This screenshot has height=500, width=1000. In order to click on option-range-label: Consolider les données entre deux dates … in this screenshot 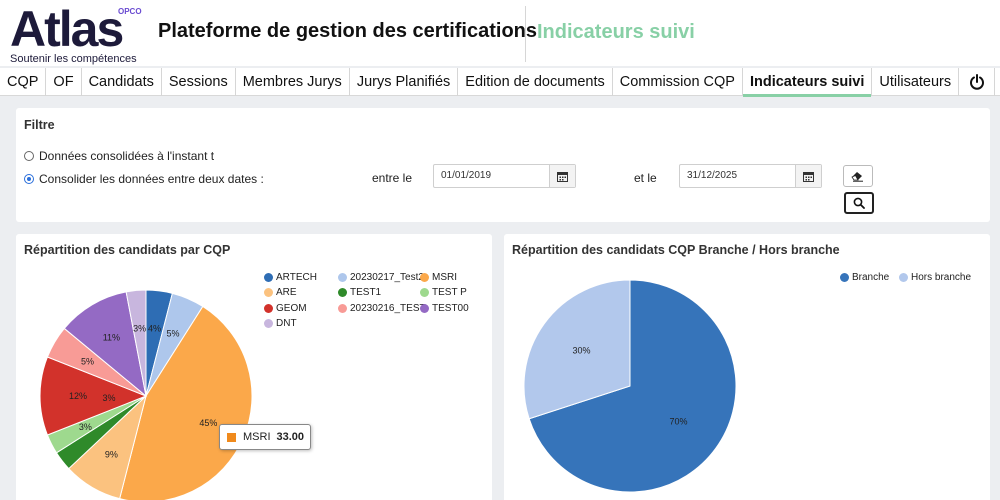, I will do `click(151, 179)`.